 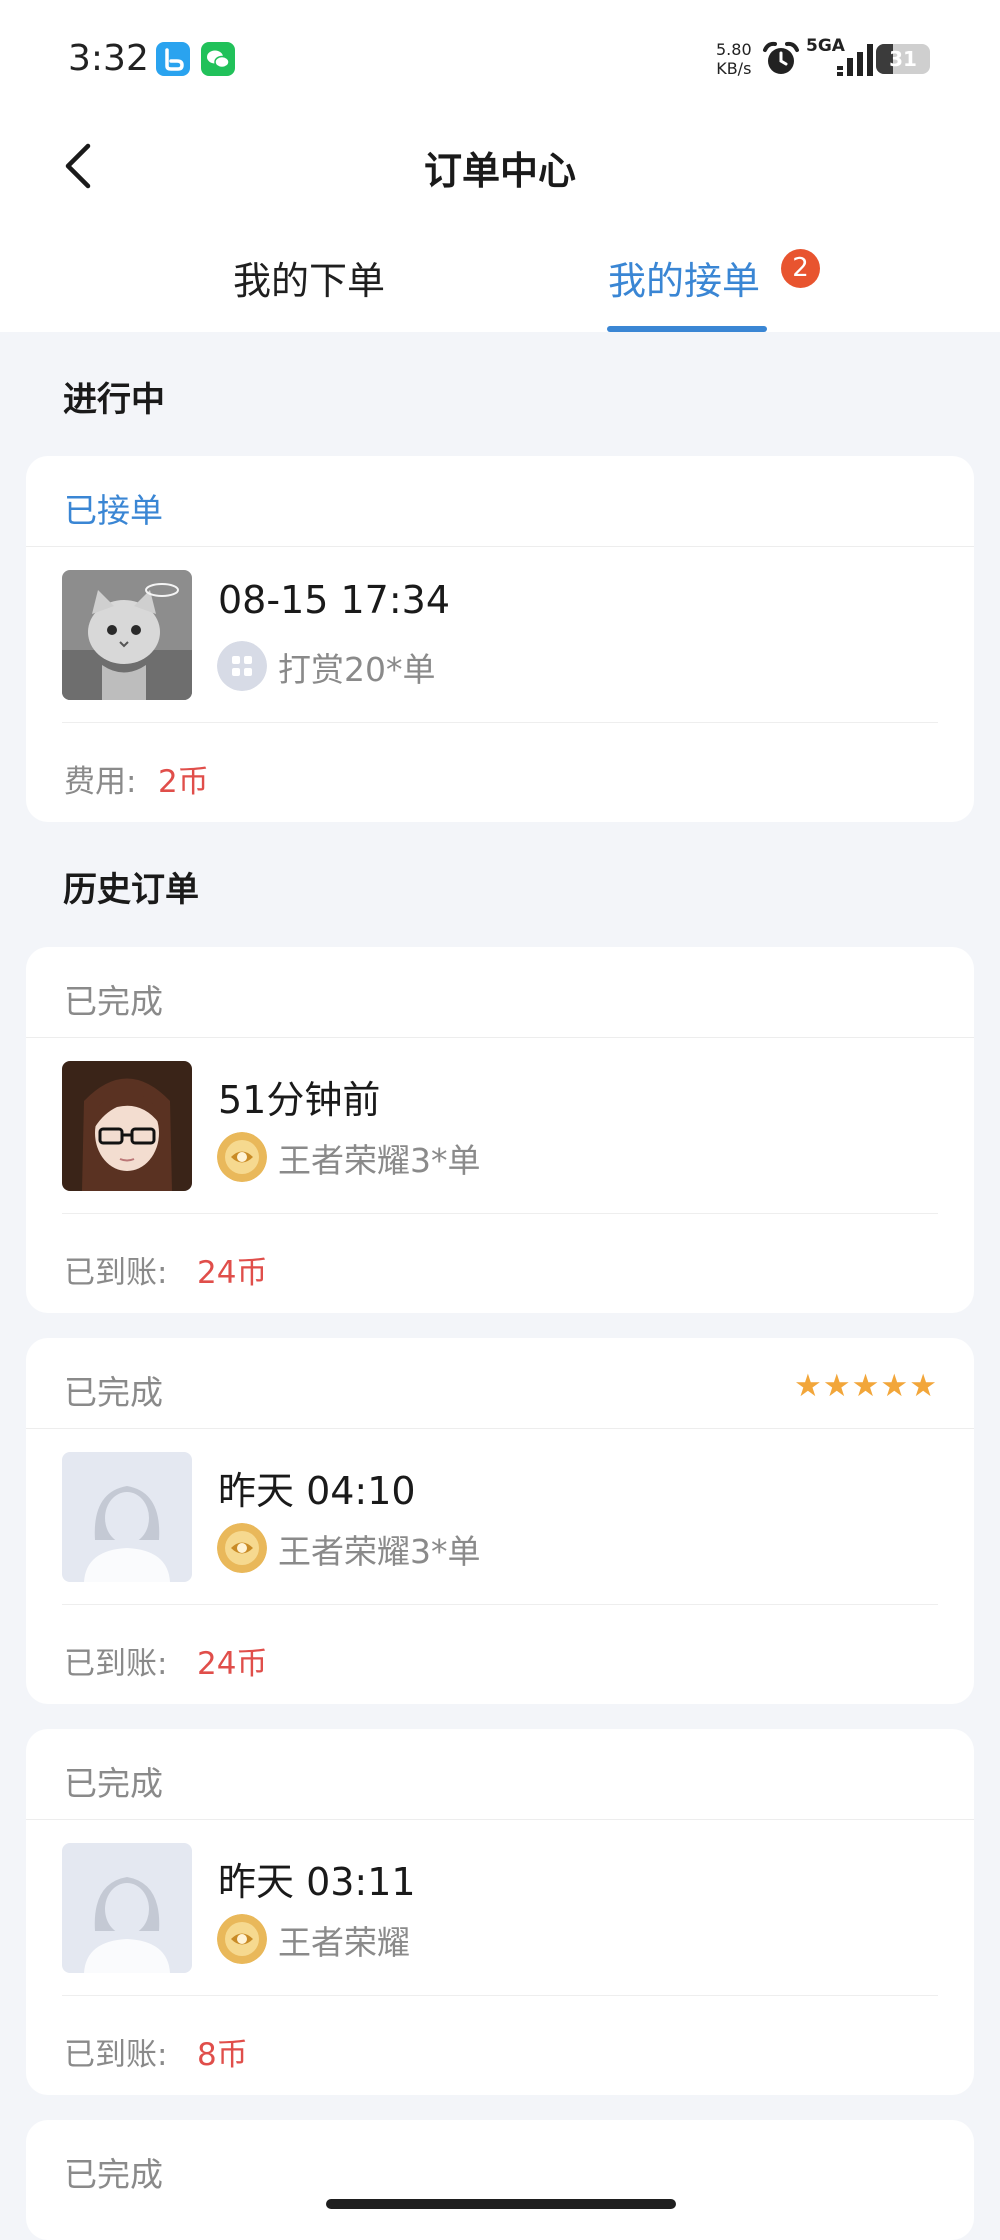 I want to click on alarm-clock-icon, so click(x=781, y=57).